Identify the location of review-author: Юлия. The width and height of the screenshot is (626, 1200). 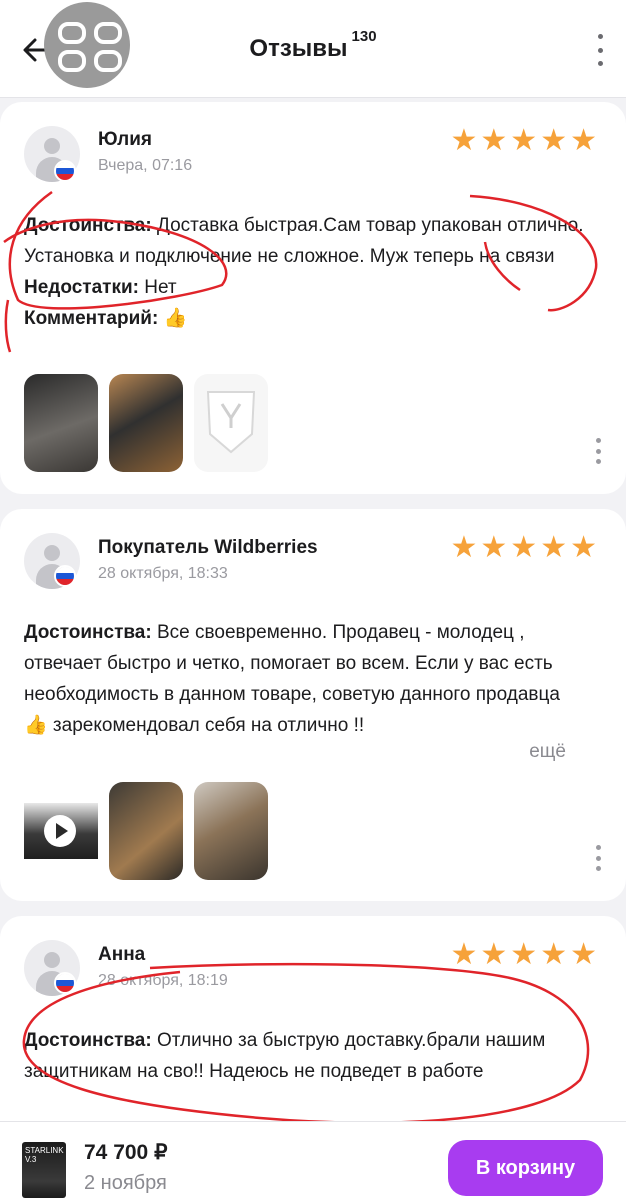
(125, 139).